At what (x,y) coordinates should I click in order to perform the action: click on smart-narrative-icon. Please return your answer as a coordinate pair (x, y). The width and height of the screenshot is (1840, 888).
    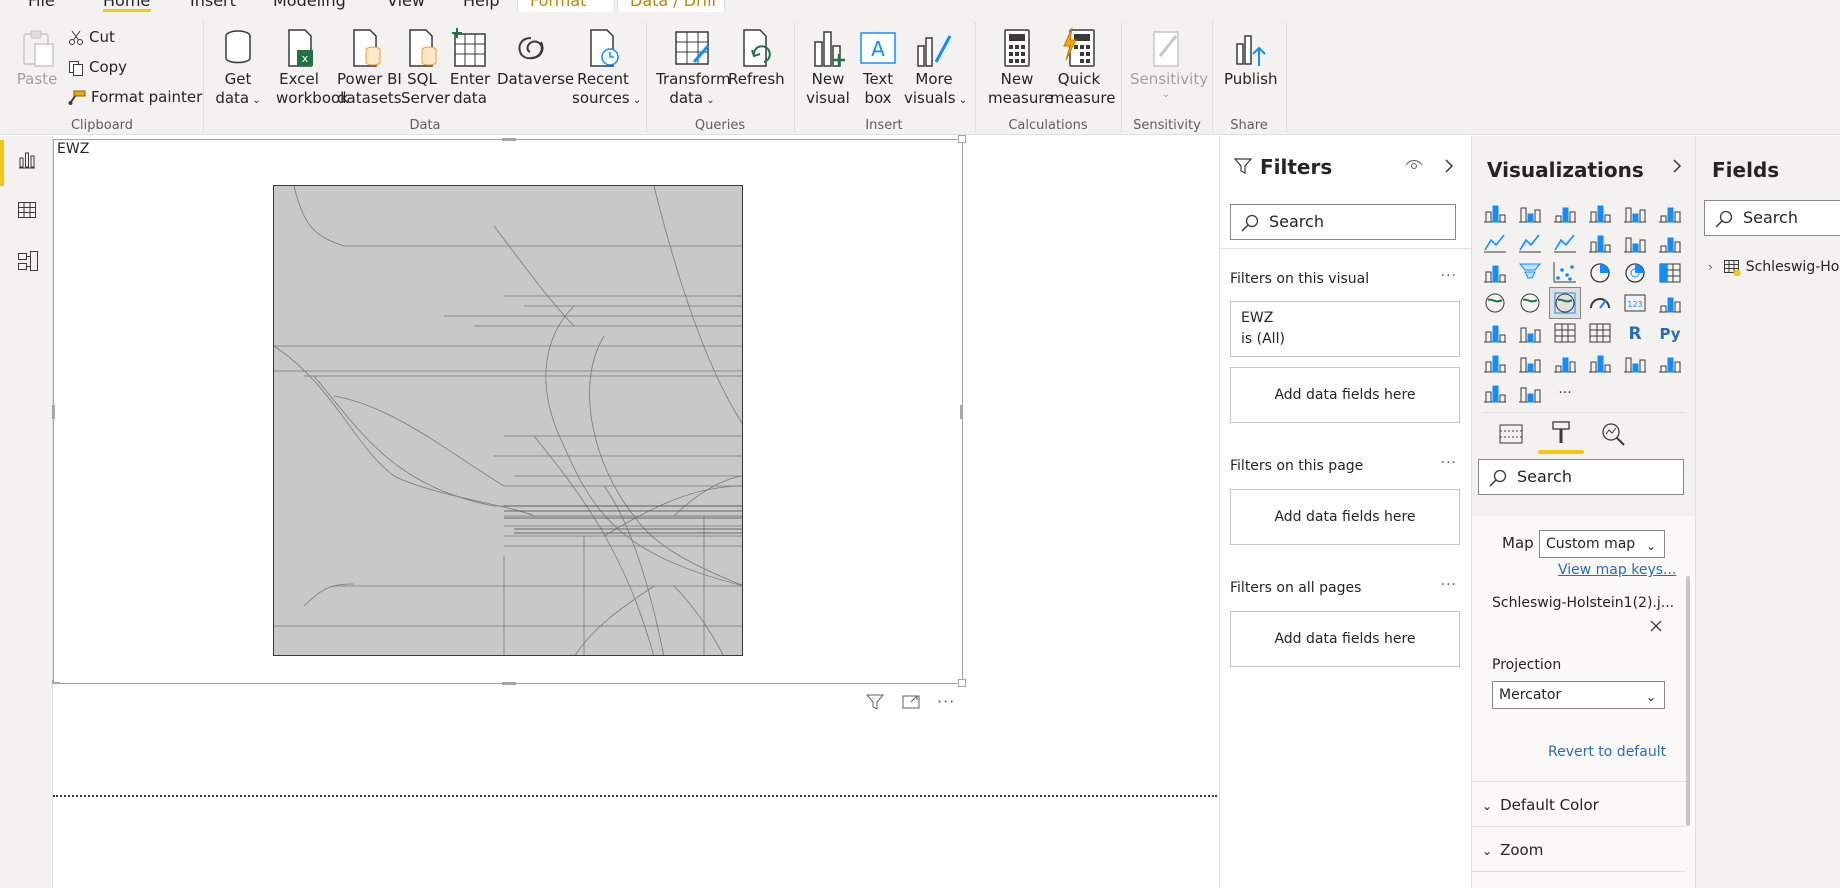
    Looking at the image, I should click on (1600, 363).